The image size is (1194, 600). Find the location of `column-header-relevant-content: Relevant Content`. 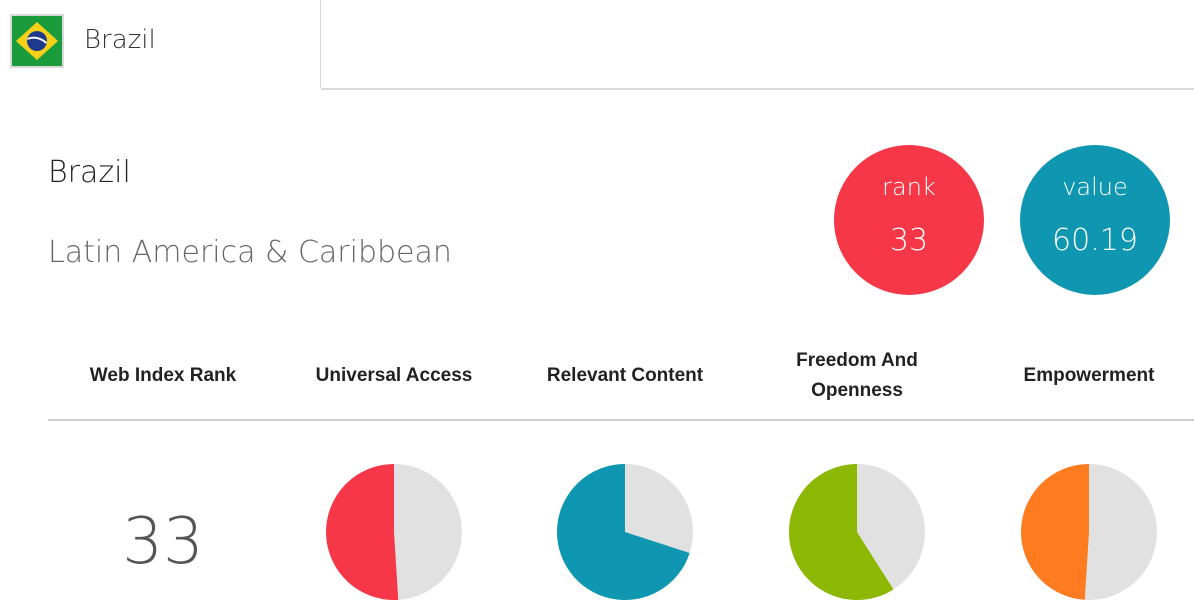

column-header-relevant-content: Relevant Content is located at coordinates (625, 375).